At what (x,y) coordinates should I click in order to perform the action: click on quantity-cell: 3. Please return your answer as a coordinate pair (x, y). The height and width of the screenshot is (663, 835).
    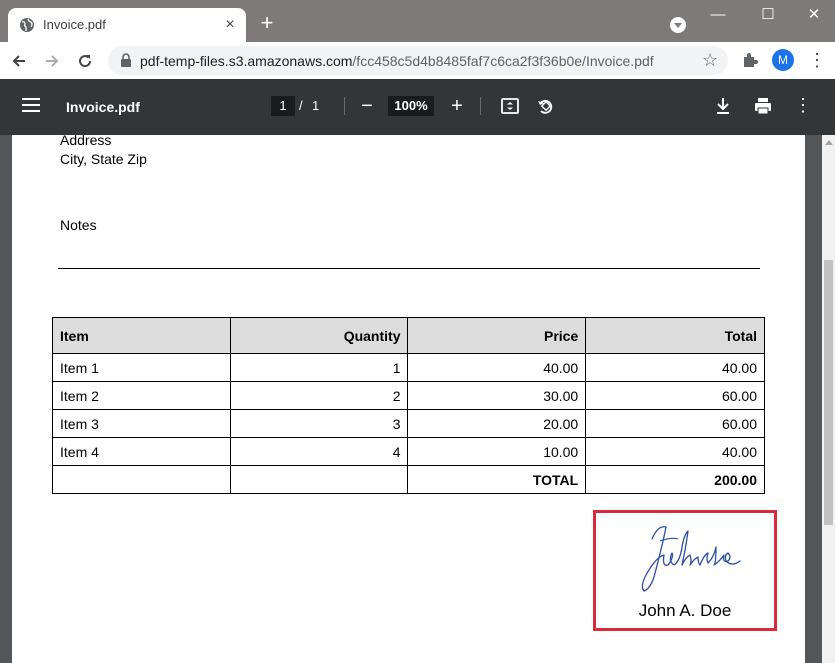
    Looking at the image, I should click on (319, 423).